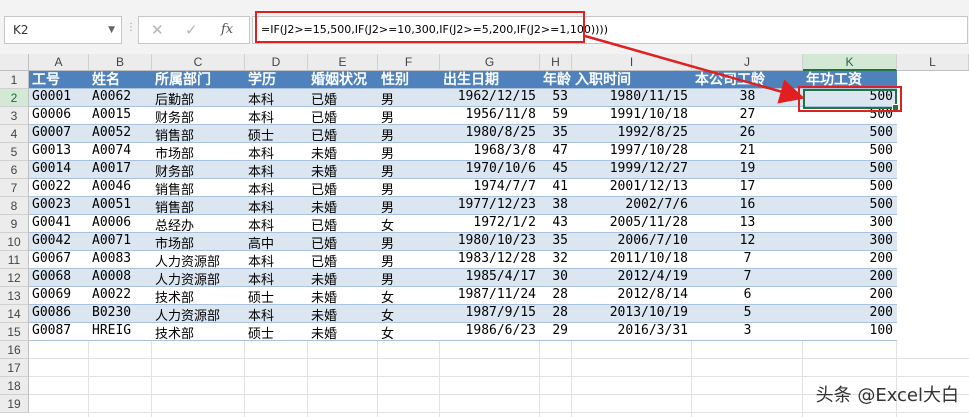 The image size is (969, 417). Describe the element at coordinates (120, 134) in the screenshot. I see `table-cell: A0052` at that location.